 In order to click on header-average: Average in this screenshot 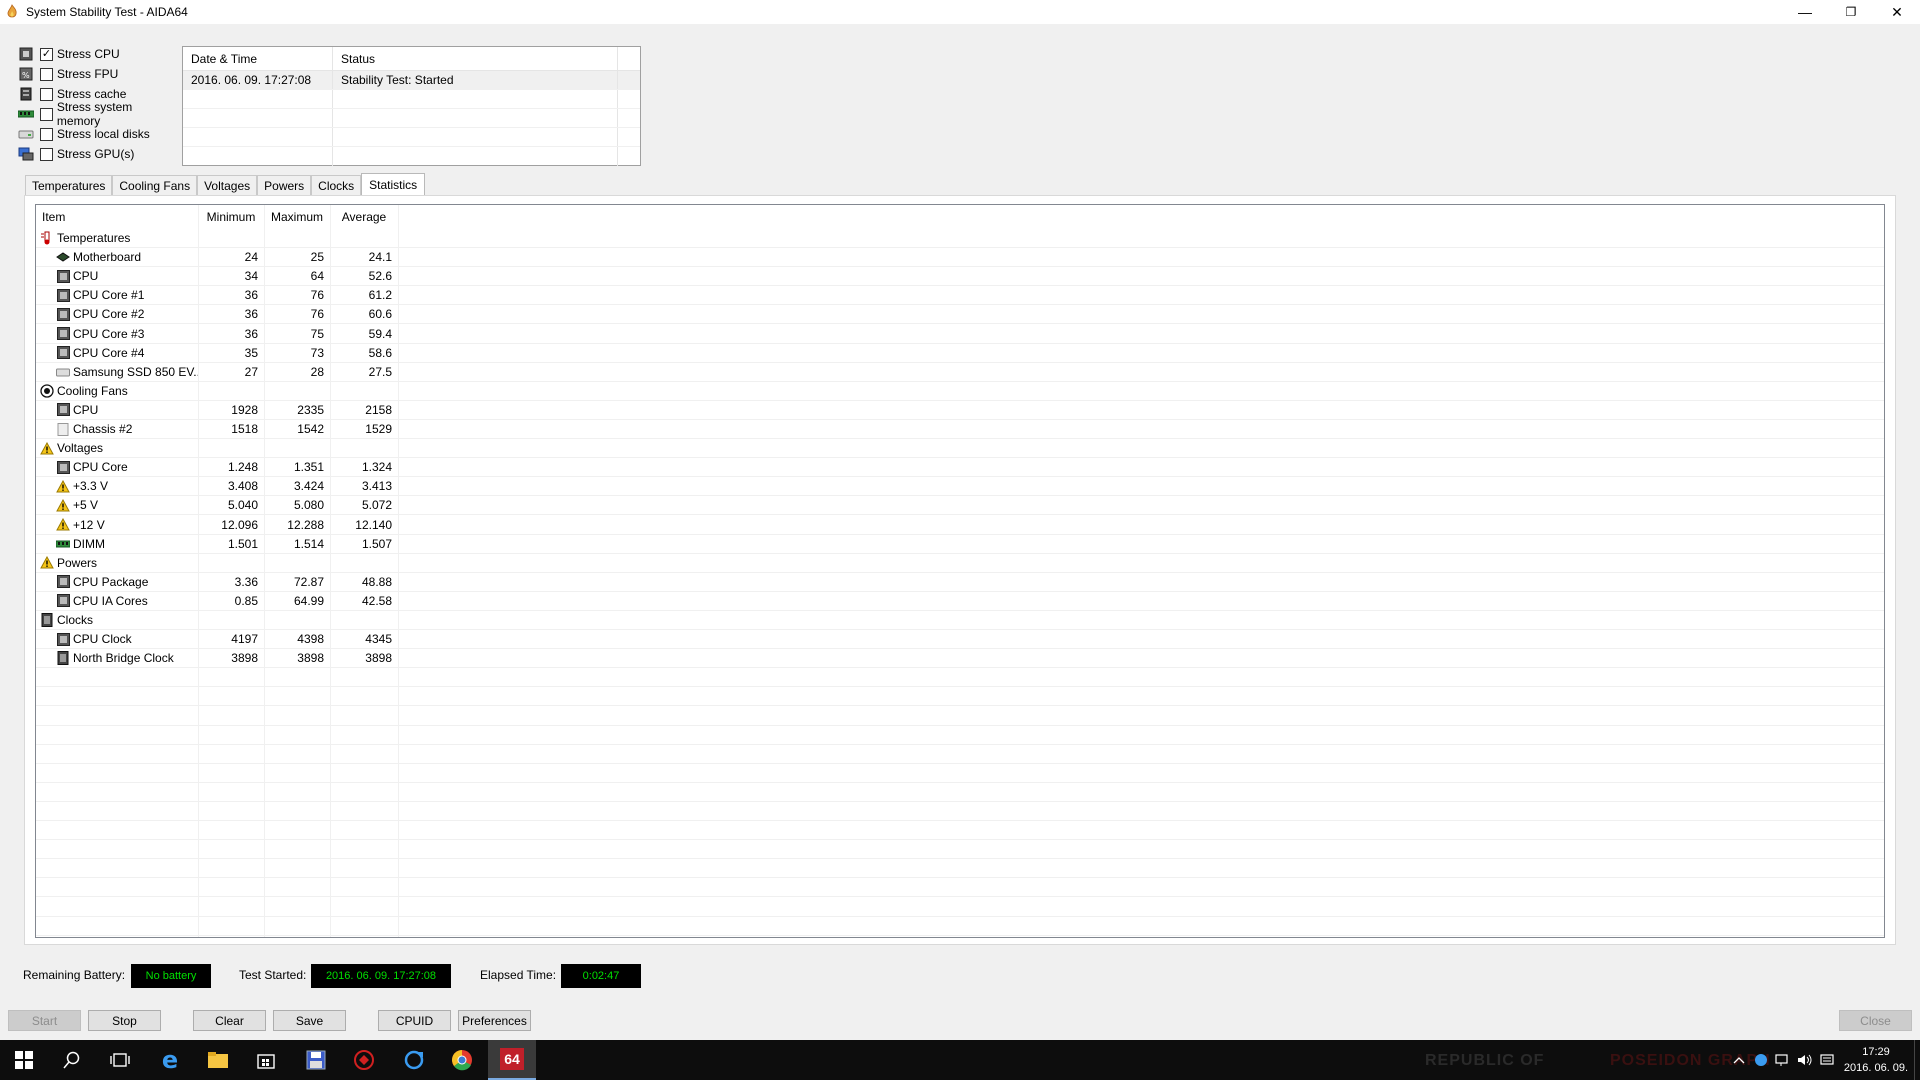, I will do `click(364, 217)`.